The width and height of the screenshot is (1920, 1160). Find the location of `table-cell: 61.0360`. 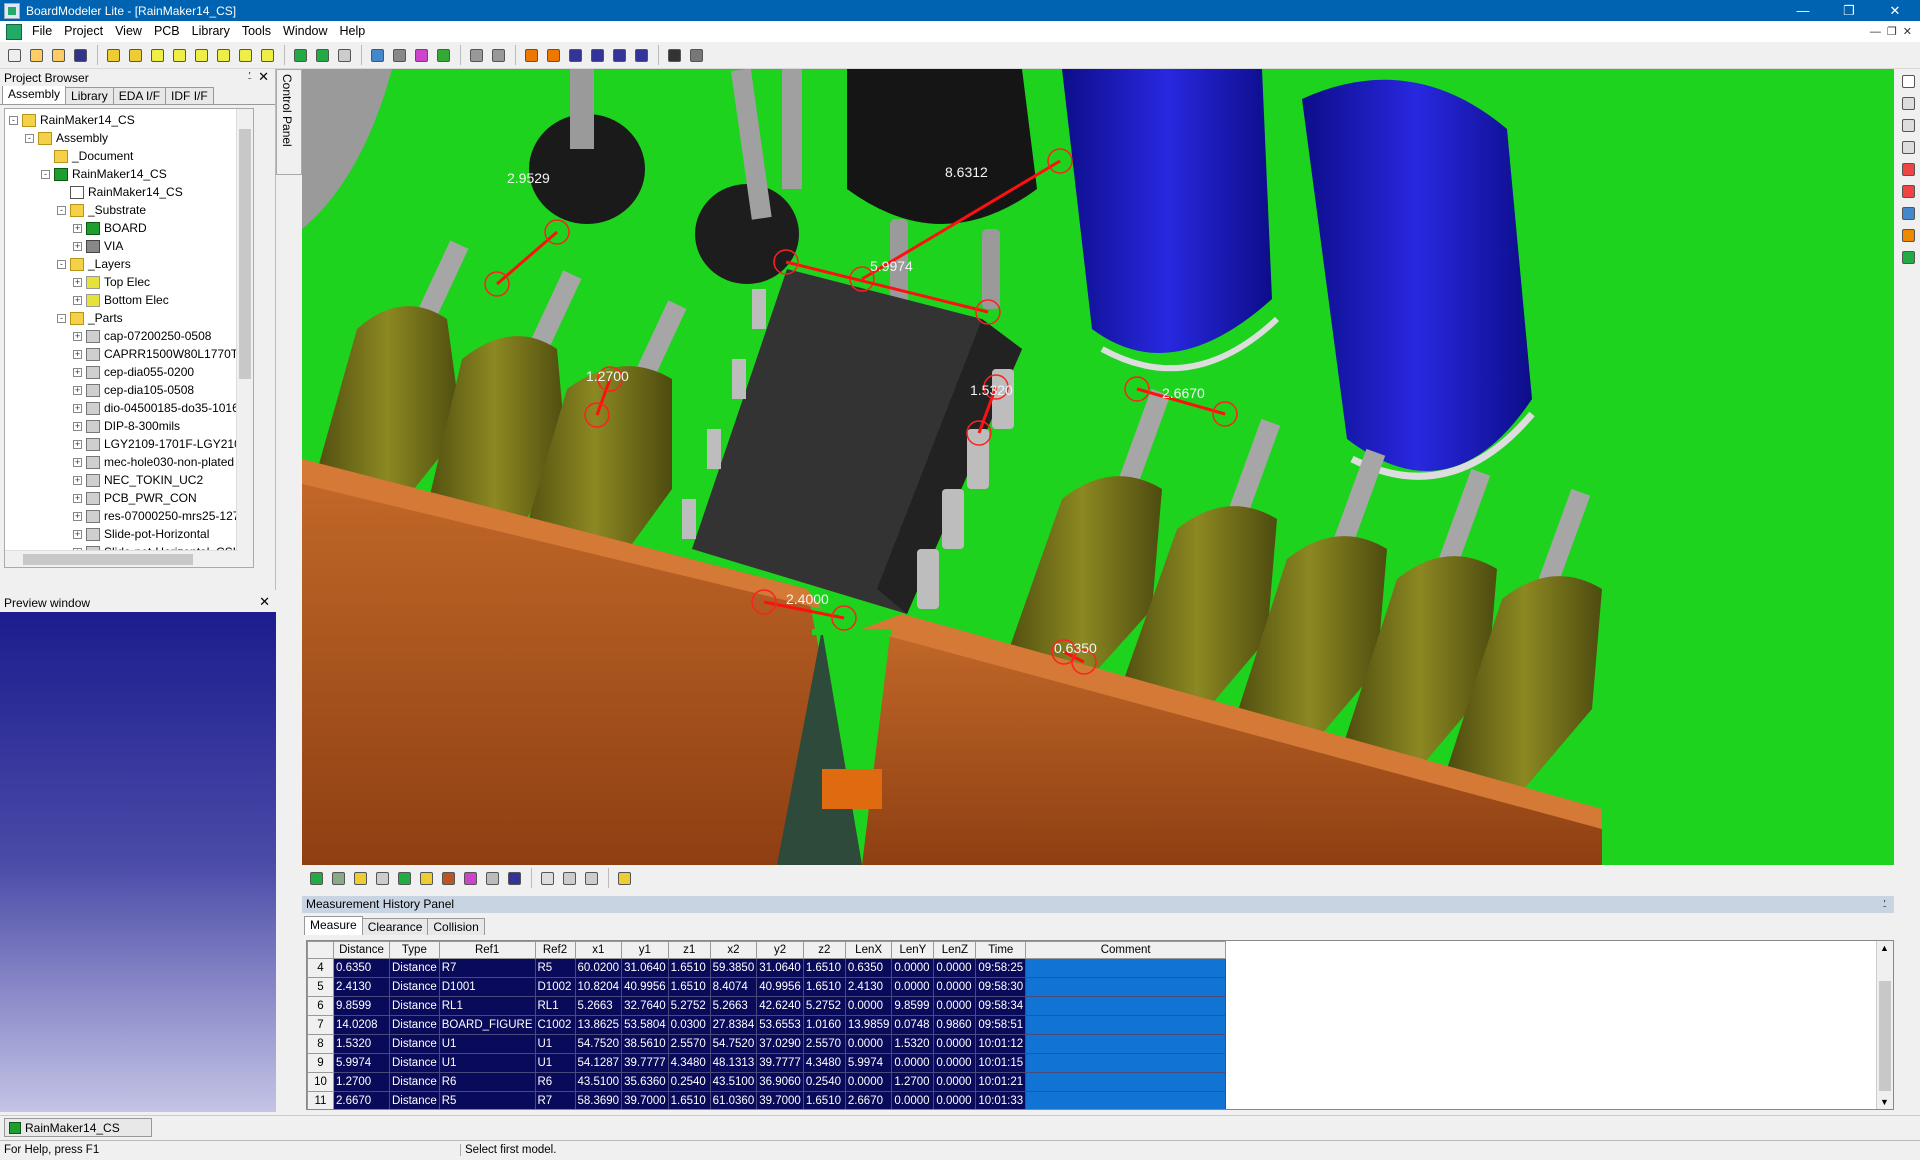

table-cell: 61.0360 is located at coordinates (733, 1100).